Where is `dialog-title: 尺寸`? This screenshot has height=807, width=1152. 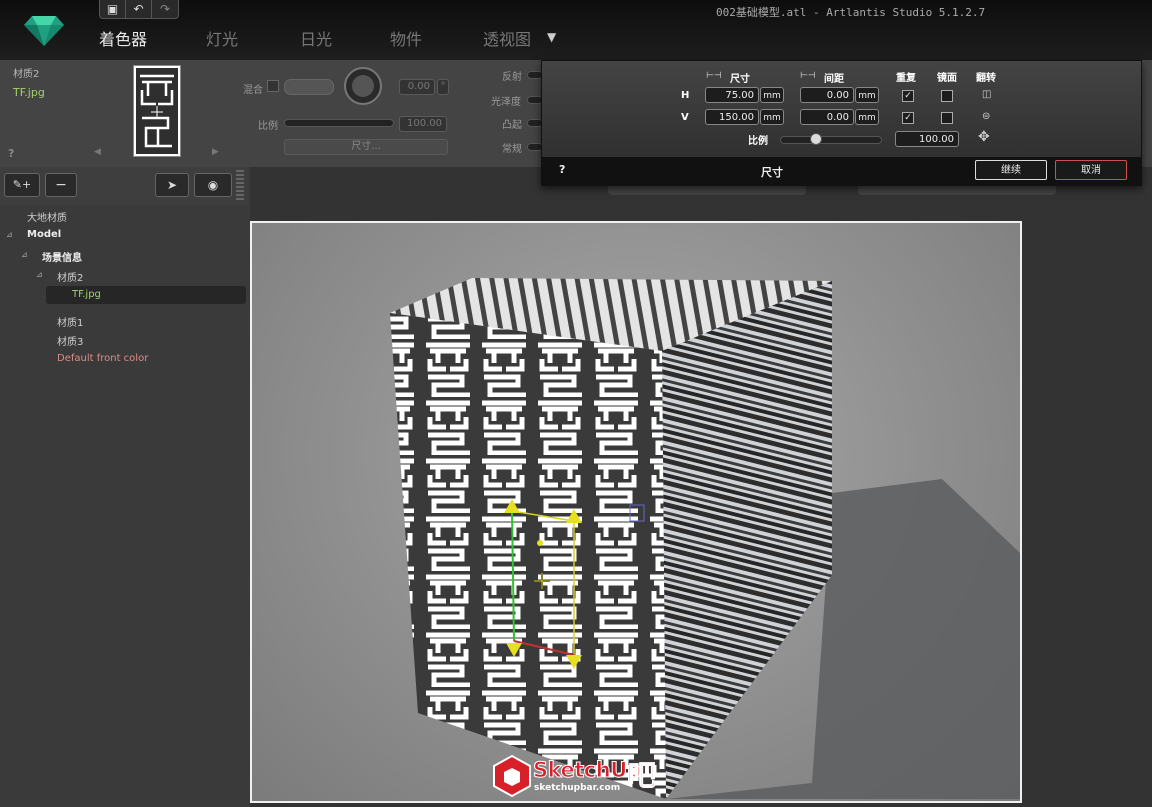 dialog-title: 尺寸 is located at coordinates (772, 172).